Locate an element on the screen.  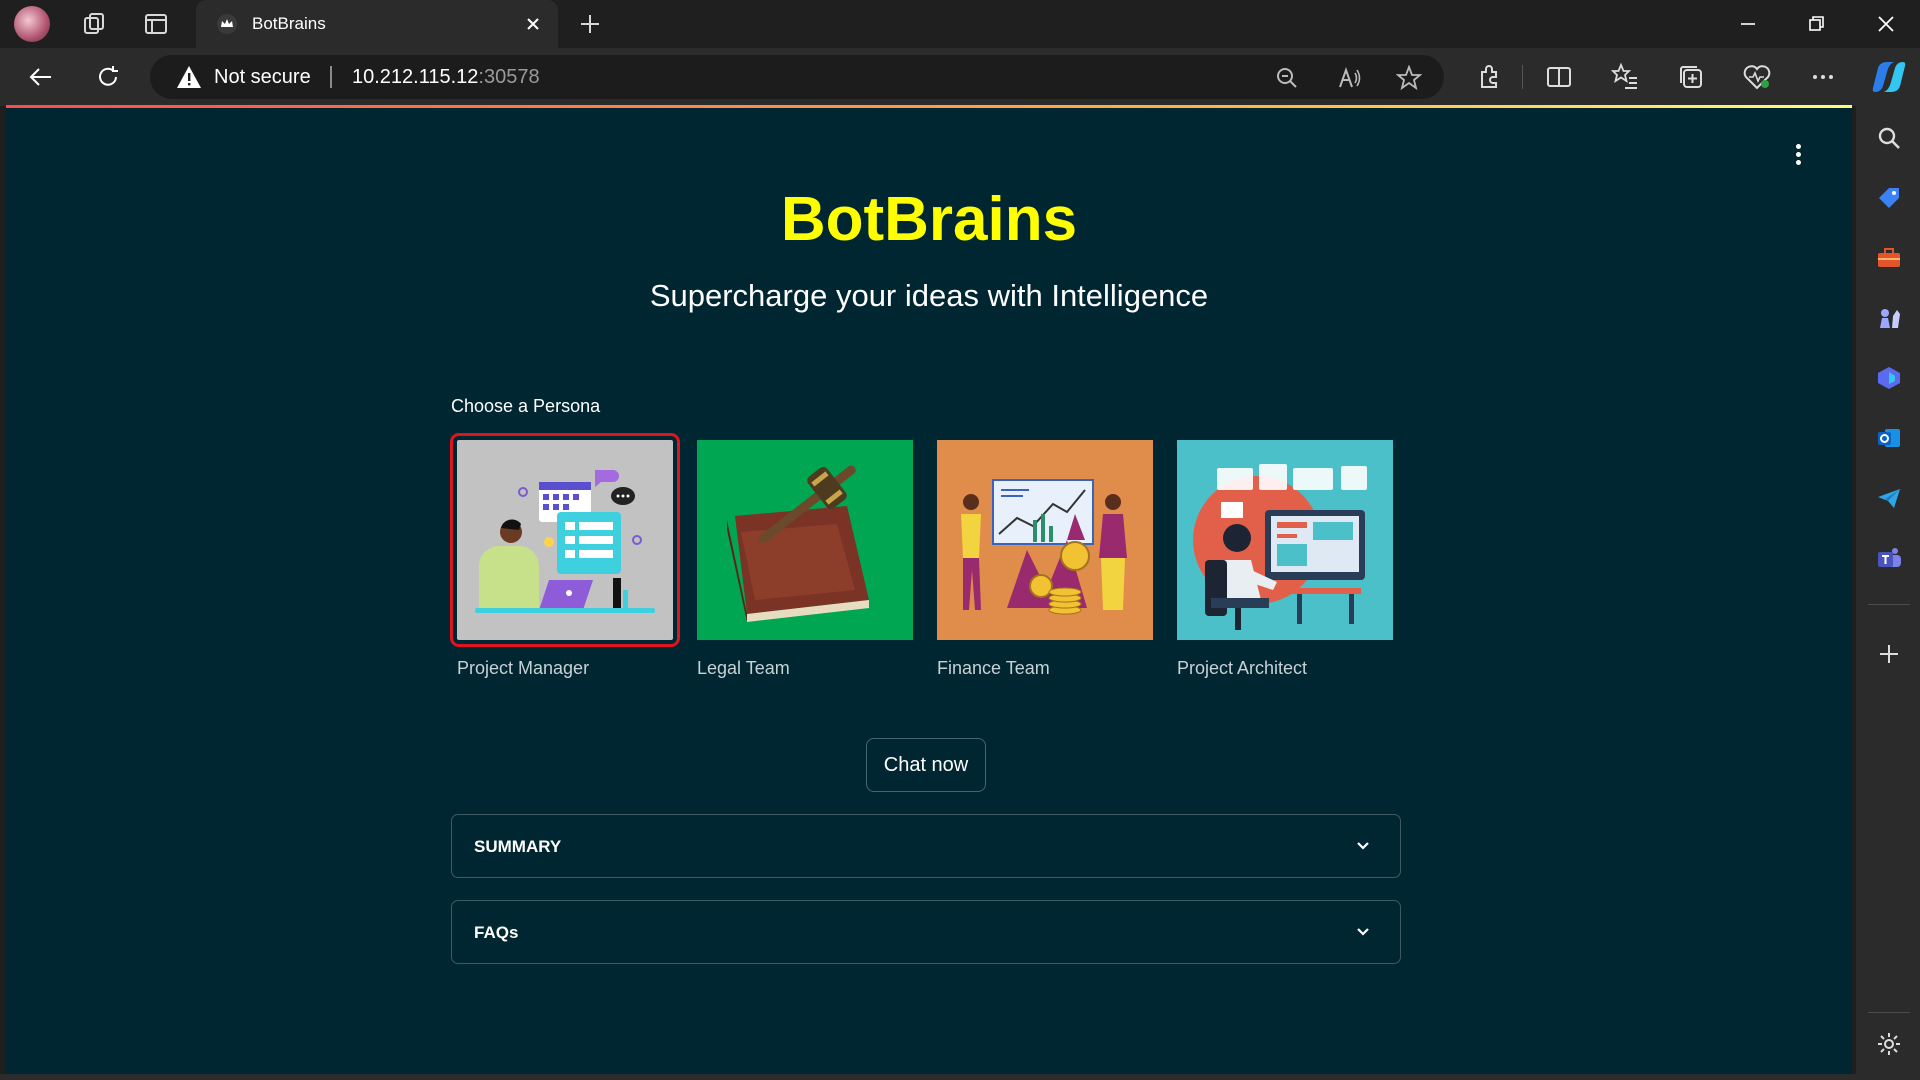
copilot-icon is located at coordinates (1889, 77).